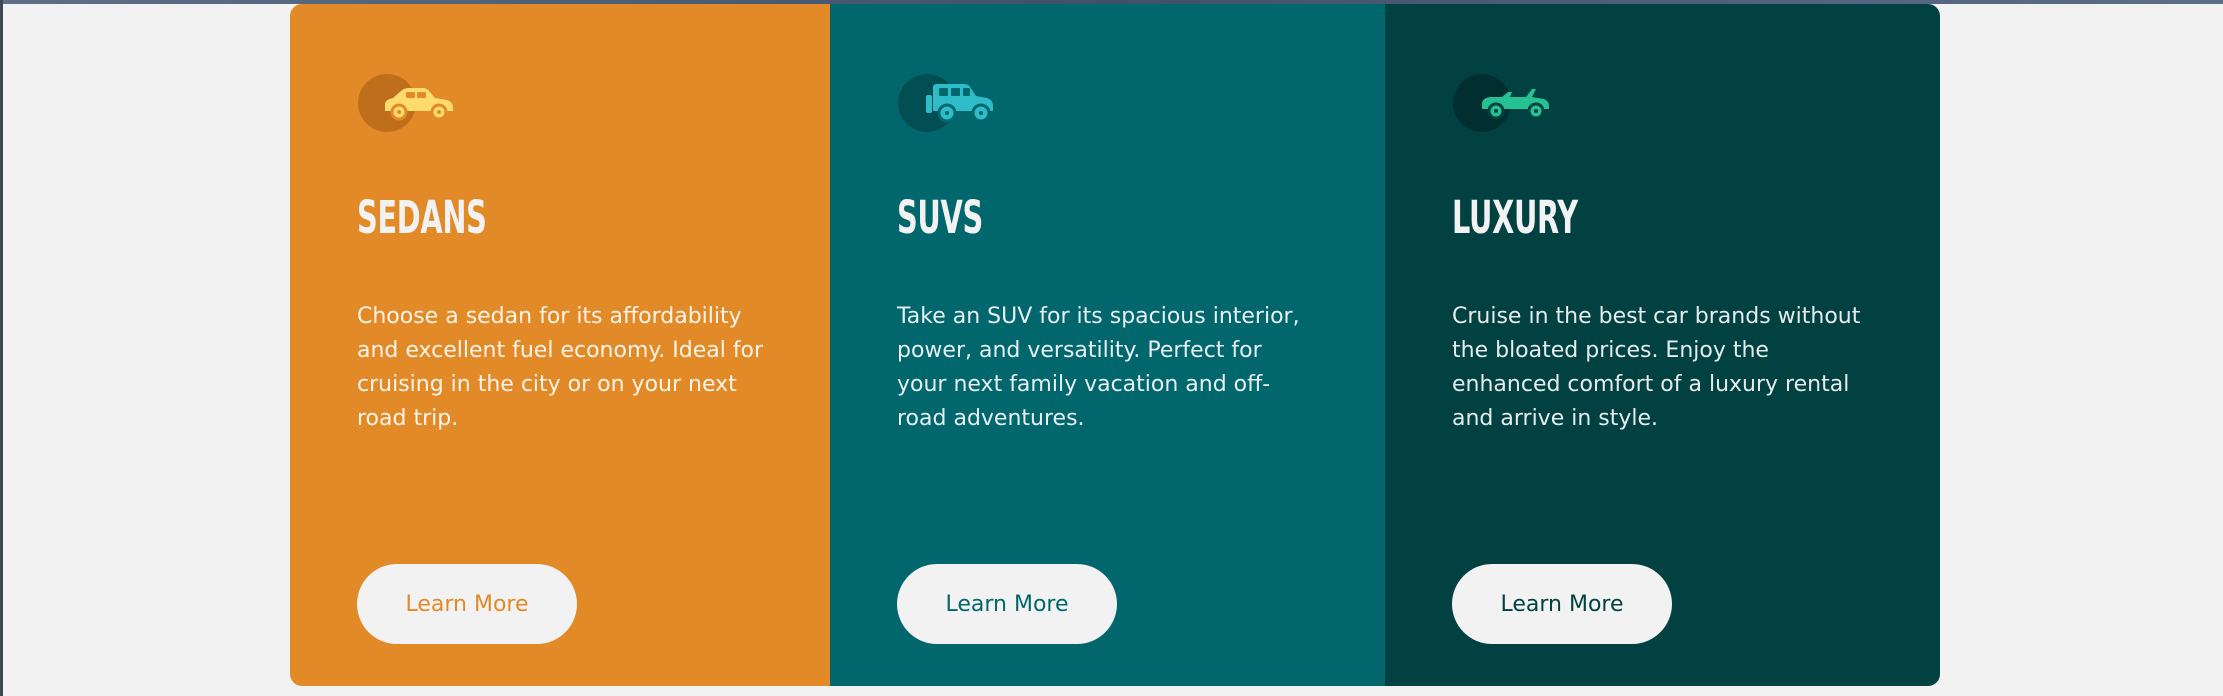 The image size is (2223, 696). I want to click on card-title: SUVS, so click(940, 217).